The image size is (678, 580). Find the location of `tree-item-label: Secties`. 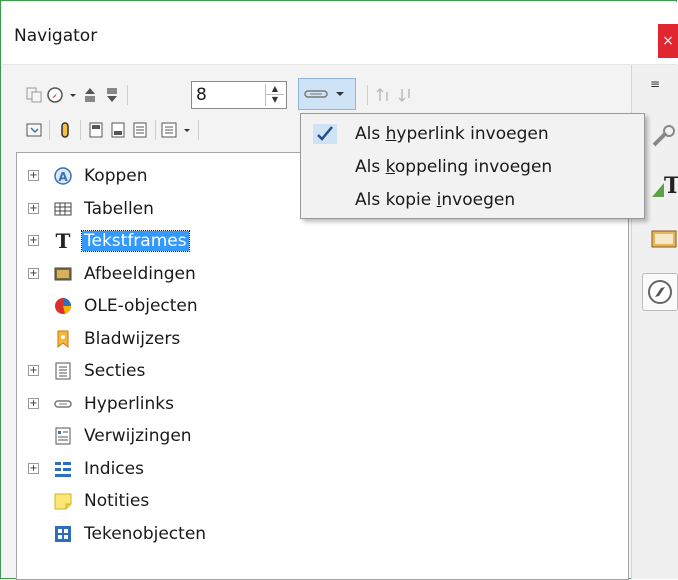

tree-item-label: Secties is located at coordinates (115, 371).